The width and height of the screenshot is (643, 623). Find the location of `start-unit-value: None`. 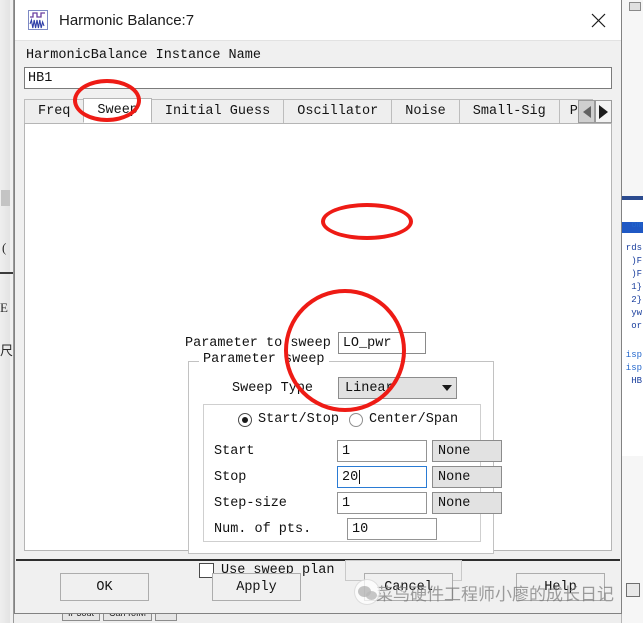

start-unit-value: None is located at coordinates (454, 451).